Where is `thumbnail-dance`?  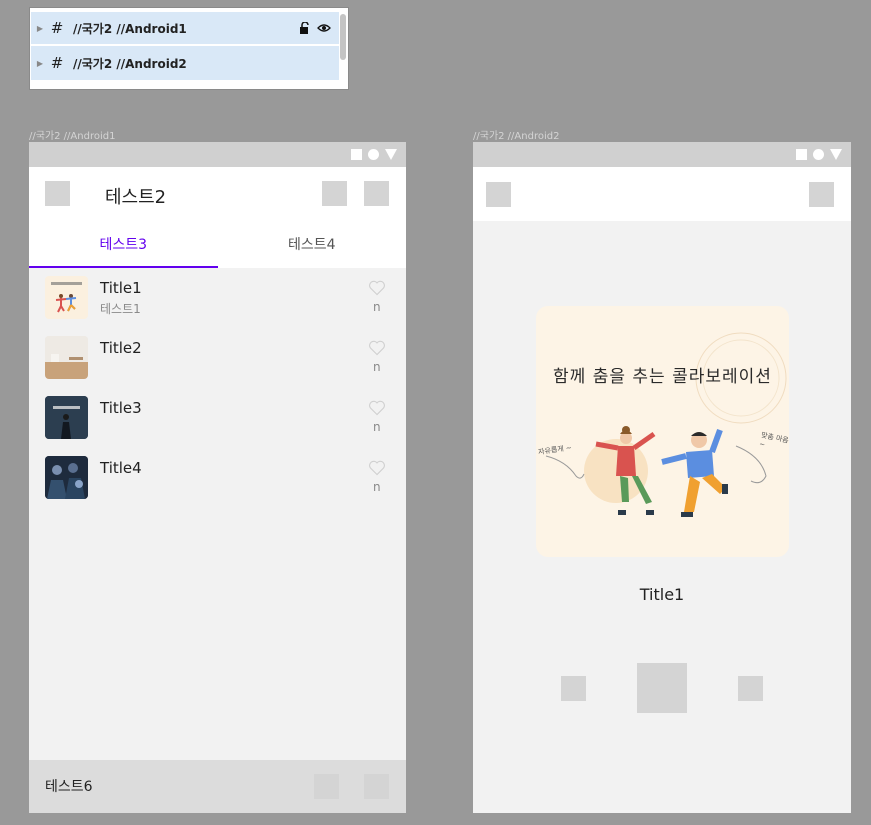
thumbnail-dance is located at coordinates (66, 297).